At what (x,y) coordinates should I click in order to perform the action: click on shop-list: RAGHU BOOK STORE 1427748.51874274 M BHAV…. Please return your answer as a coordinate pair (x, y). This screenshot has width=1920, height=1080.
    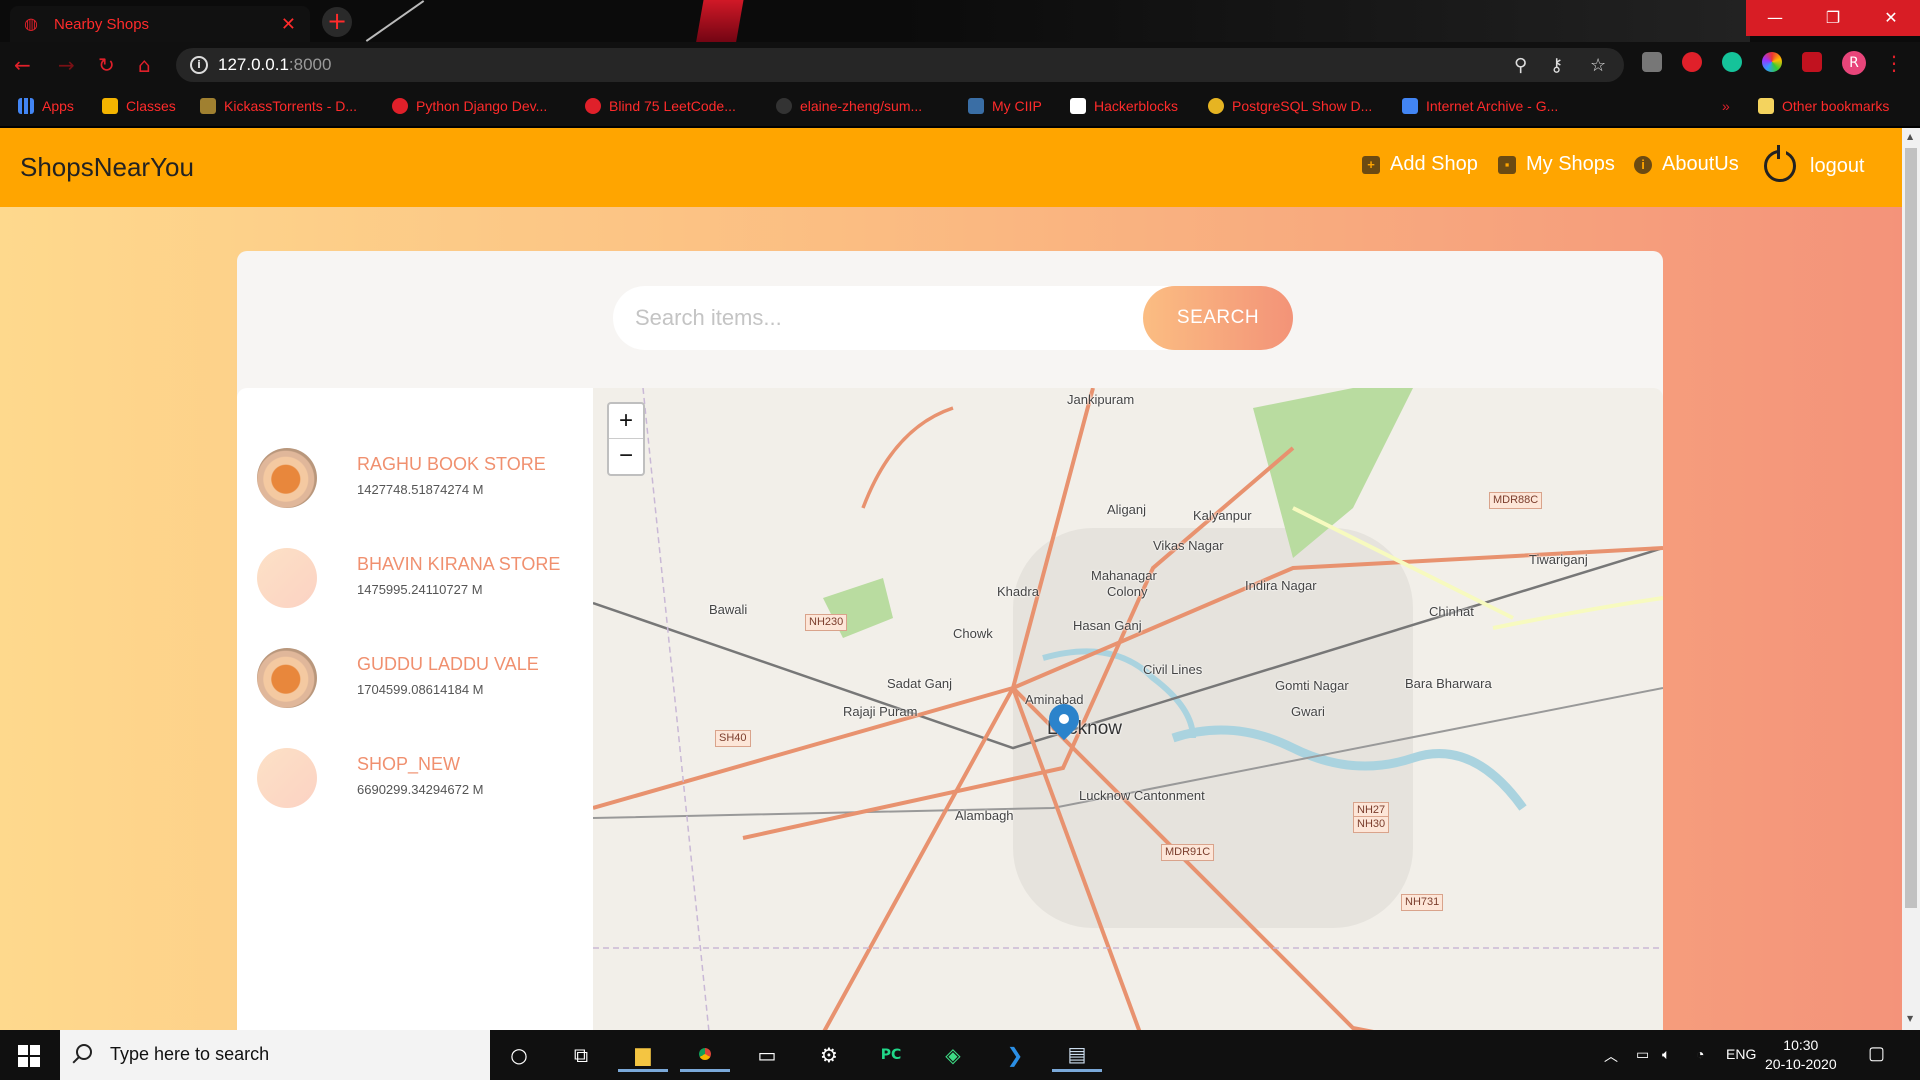
    Looking at the image, I should click on (415, 709).